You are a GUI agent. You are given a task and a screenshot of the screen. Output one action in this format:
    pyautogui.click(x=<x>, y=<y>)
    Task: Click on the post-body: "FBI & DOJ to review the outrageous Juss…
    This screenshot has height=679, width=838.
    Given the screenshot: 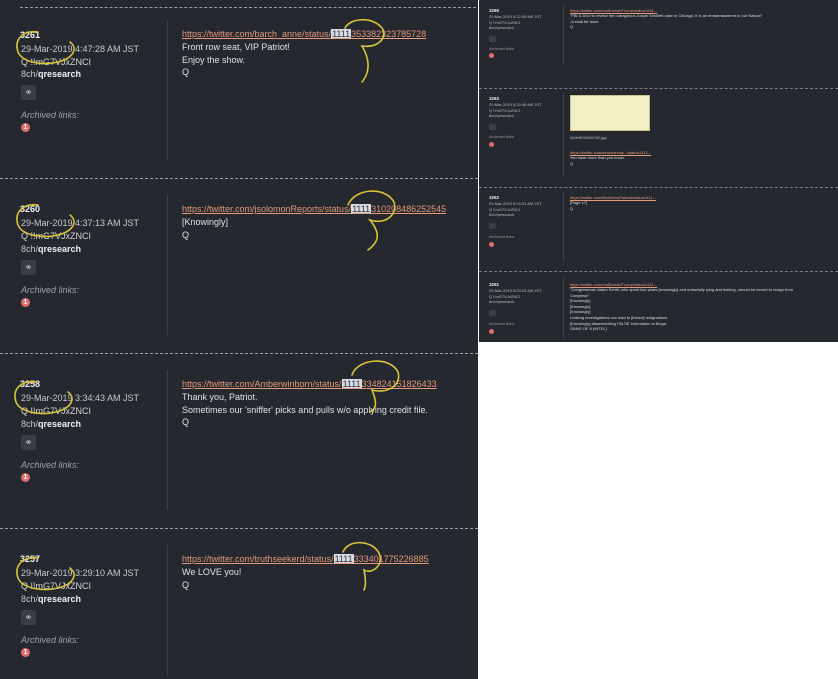 What is the action you would take?
    pyautogui.click(x=666, y=21)
    